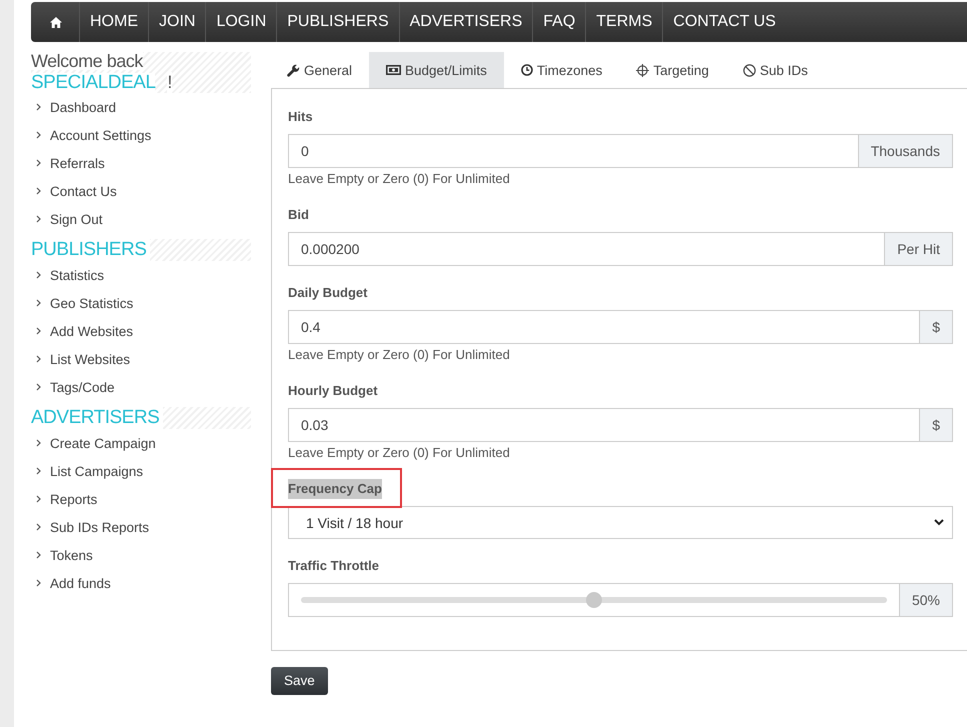 The width and height of the screenshot is (967, 727). I want to click on ban-icon, so click(749, 70).